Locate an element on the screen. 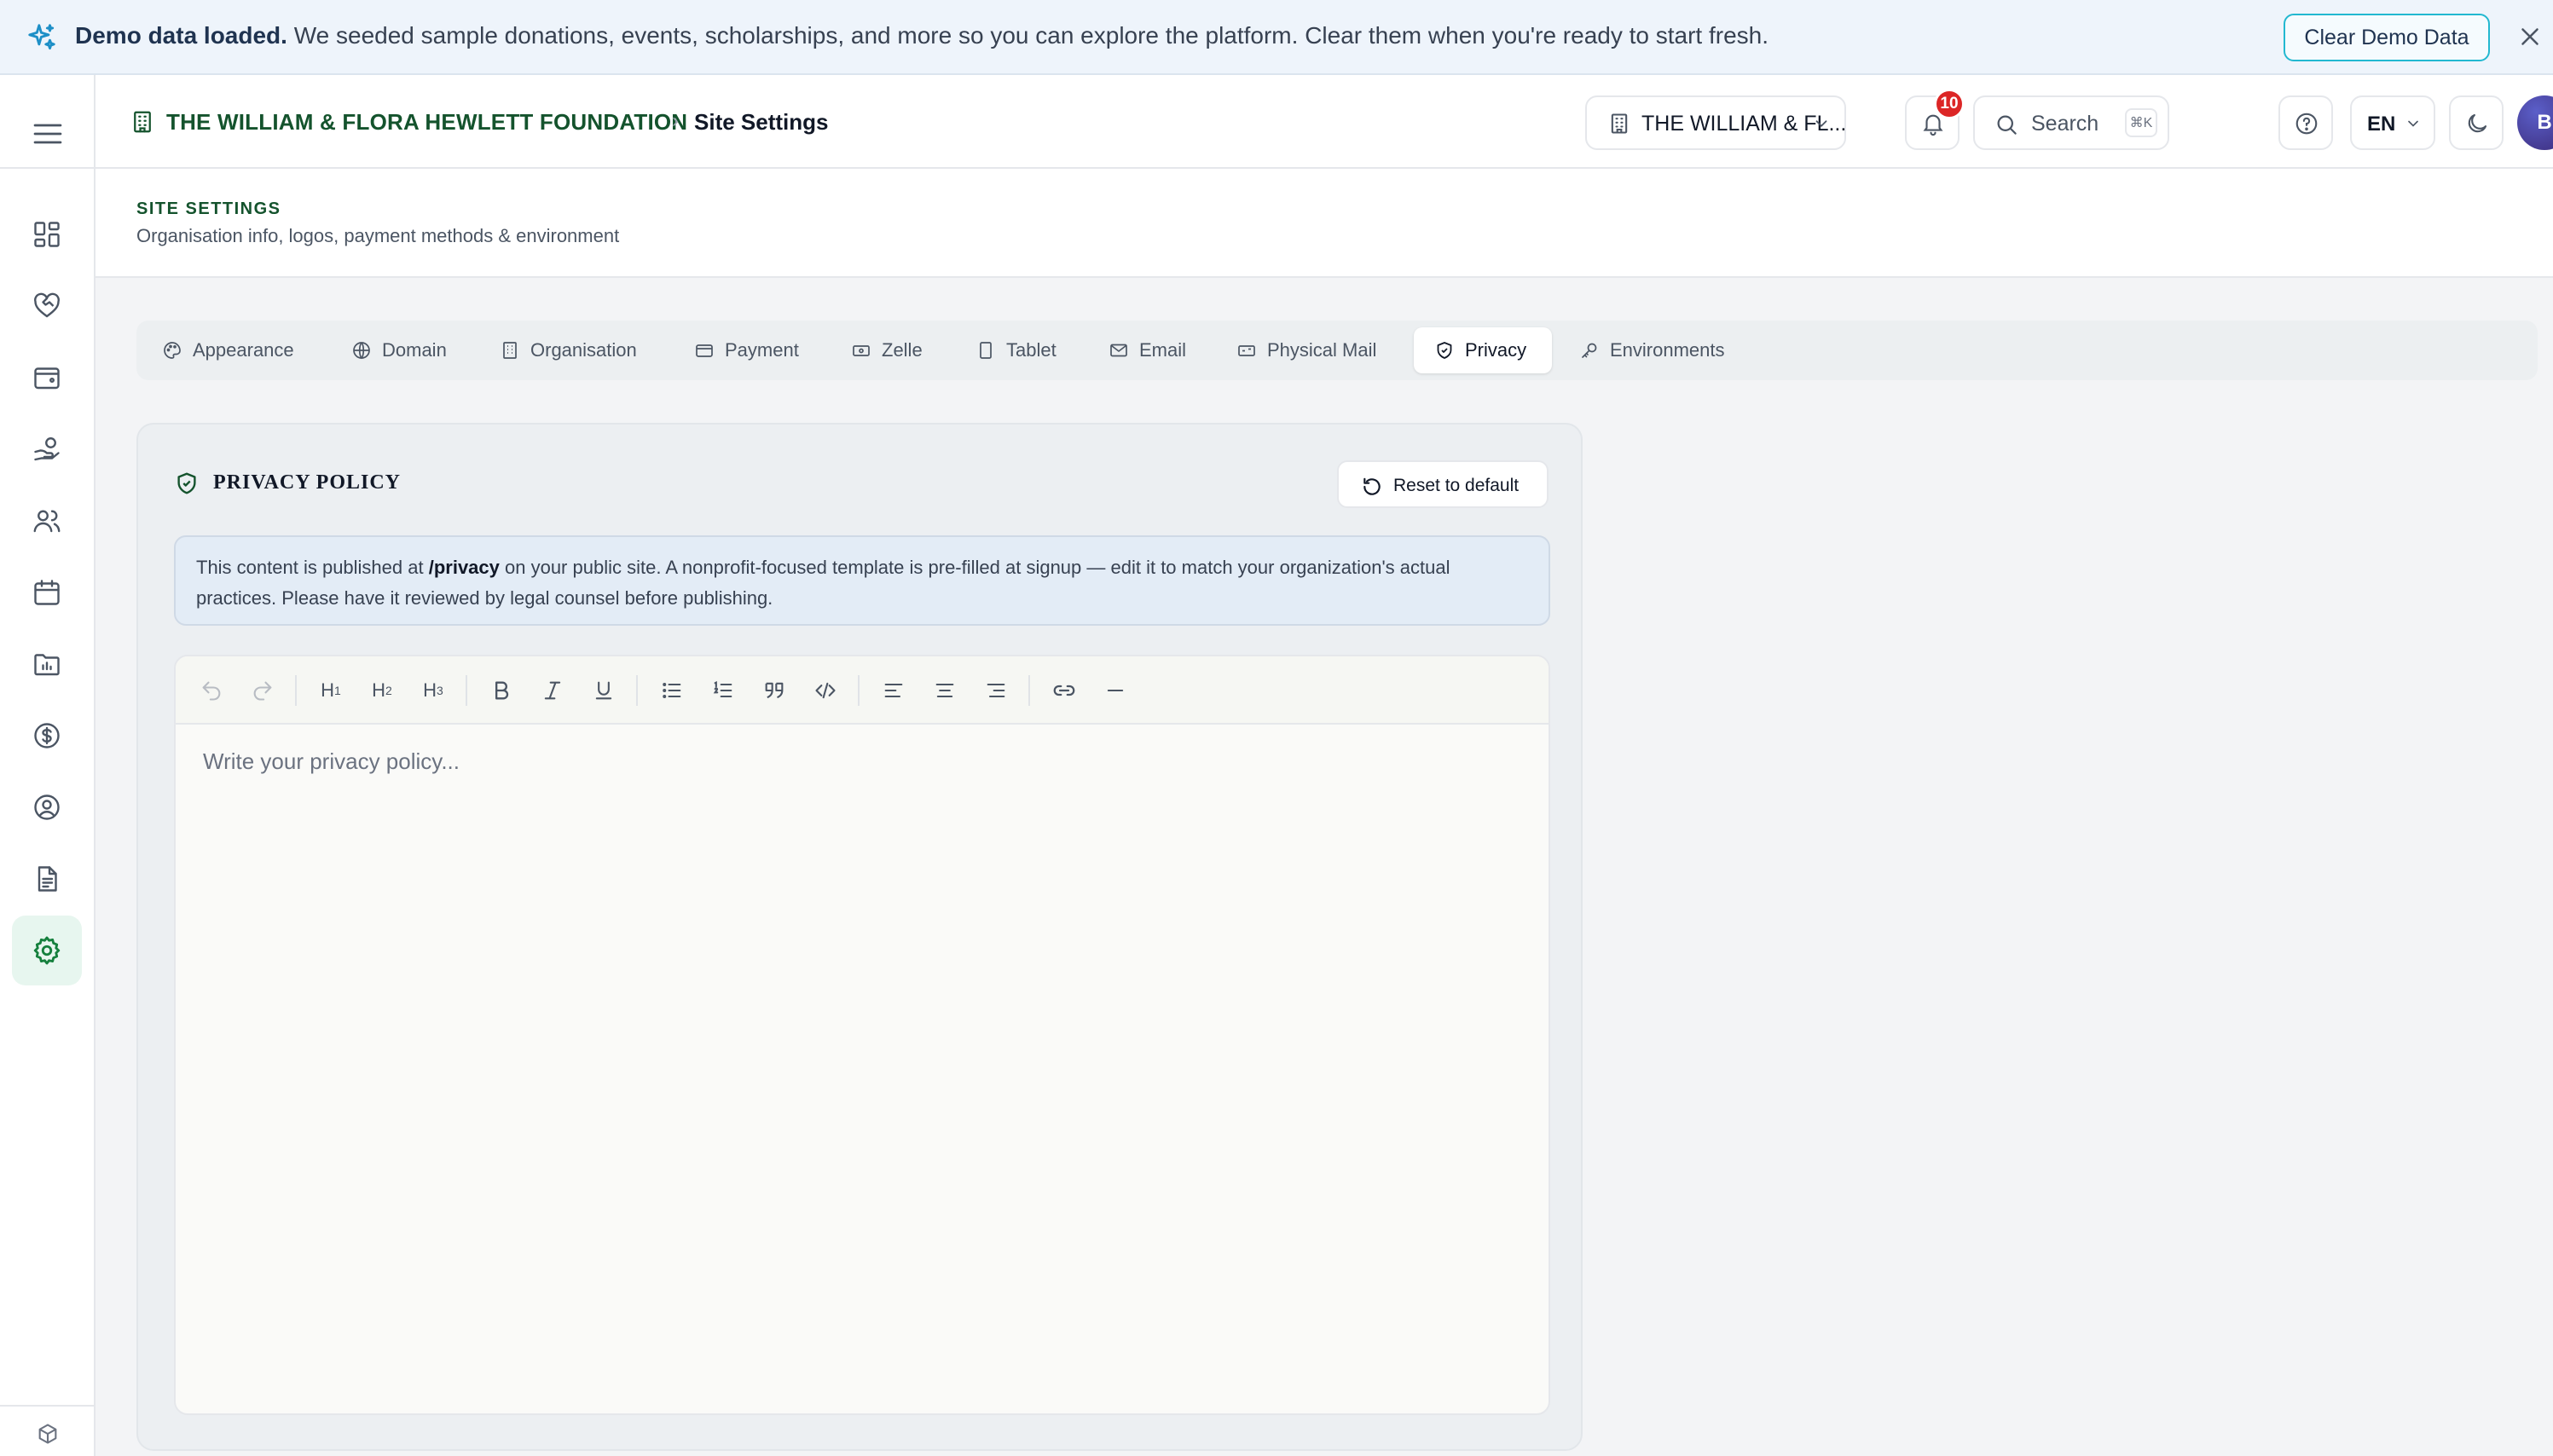 The image size is (2553, 1456). search-button: Search ⌘K is located at coordinates (2071, 123).